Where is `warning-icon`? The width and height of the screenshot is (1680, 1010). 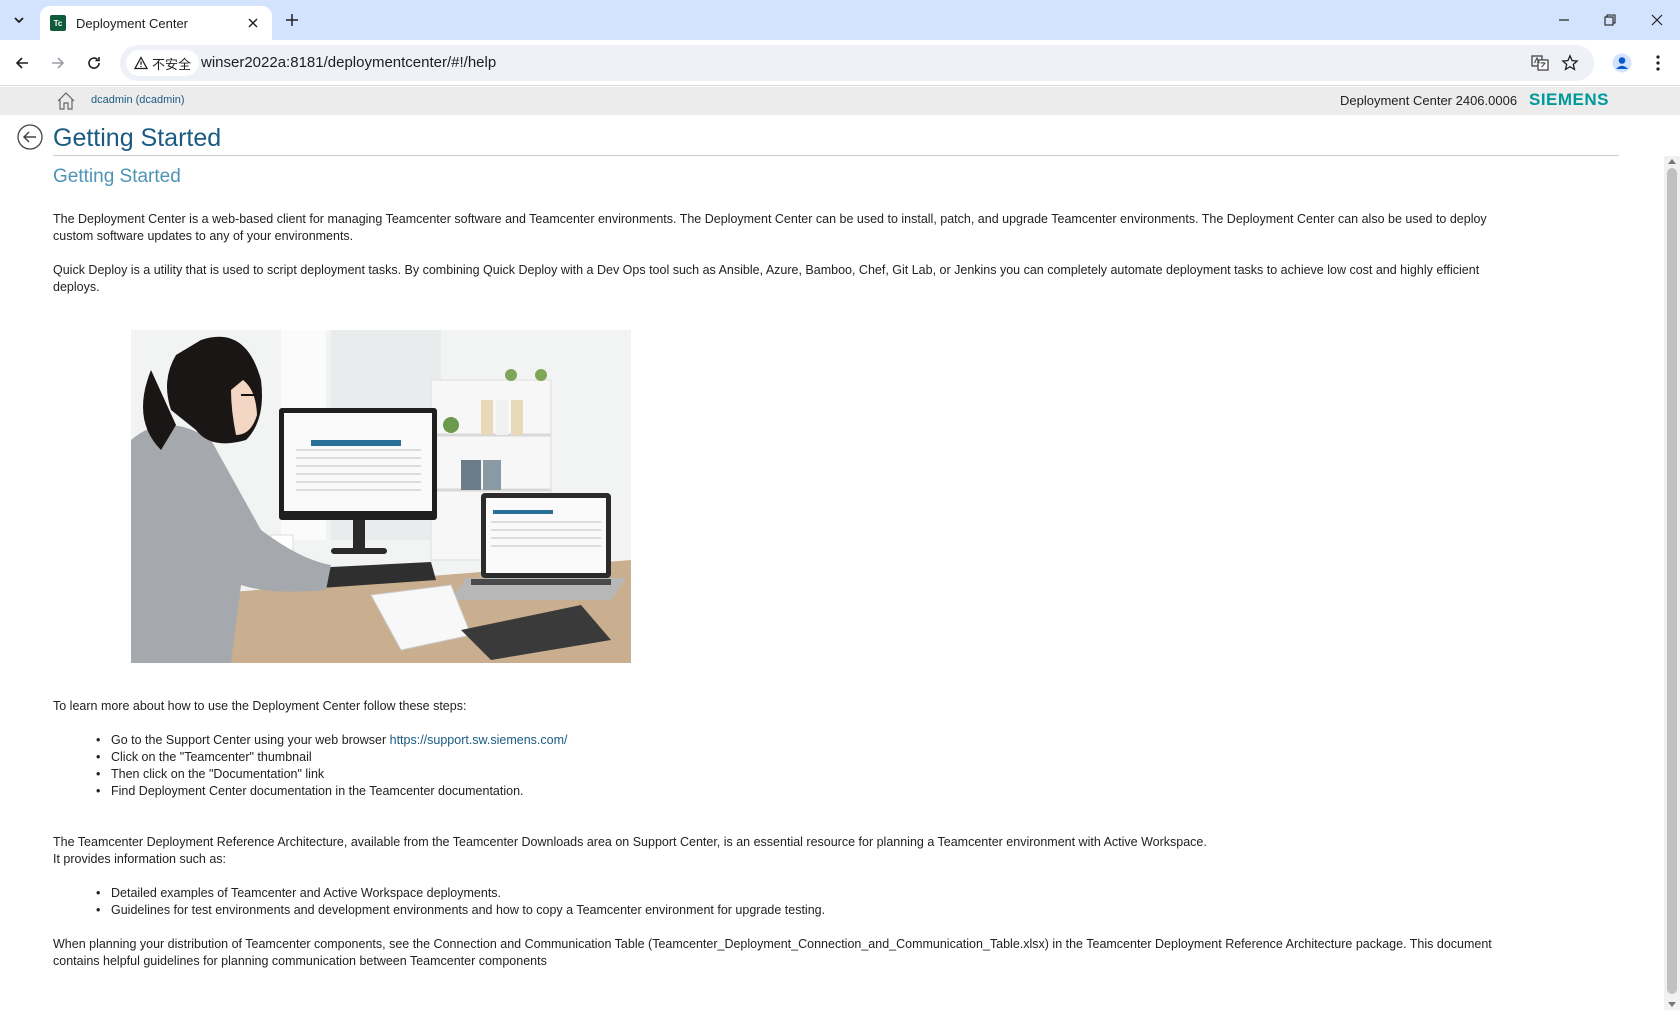
warning-icon is located at coordinates (141, 63).